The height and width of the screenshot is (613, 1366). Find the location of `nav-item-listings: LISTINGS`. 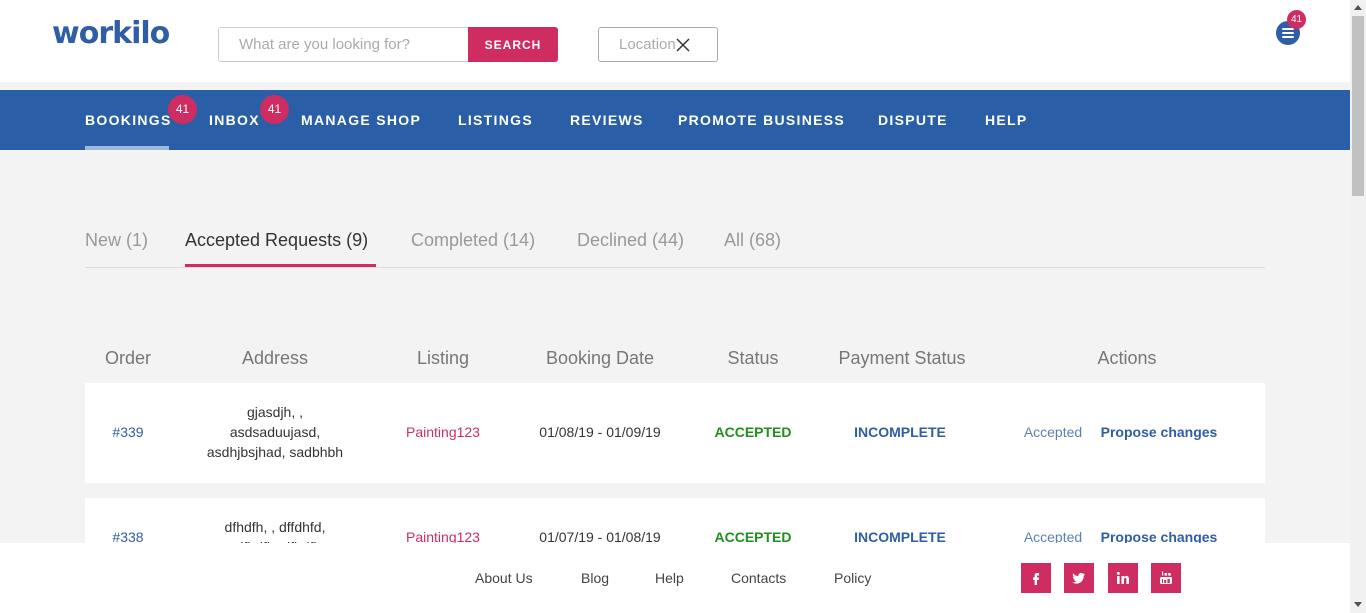

nav-item-listings: LISTINGS is located at coordinates (495, 120).